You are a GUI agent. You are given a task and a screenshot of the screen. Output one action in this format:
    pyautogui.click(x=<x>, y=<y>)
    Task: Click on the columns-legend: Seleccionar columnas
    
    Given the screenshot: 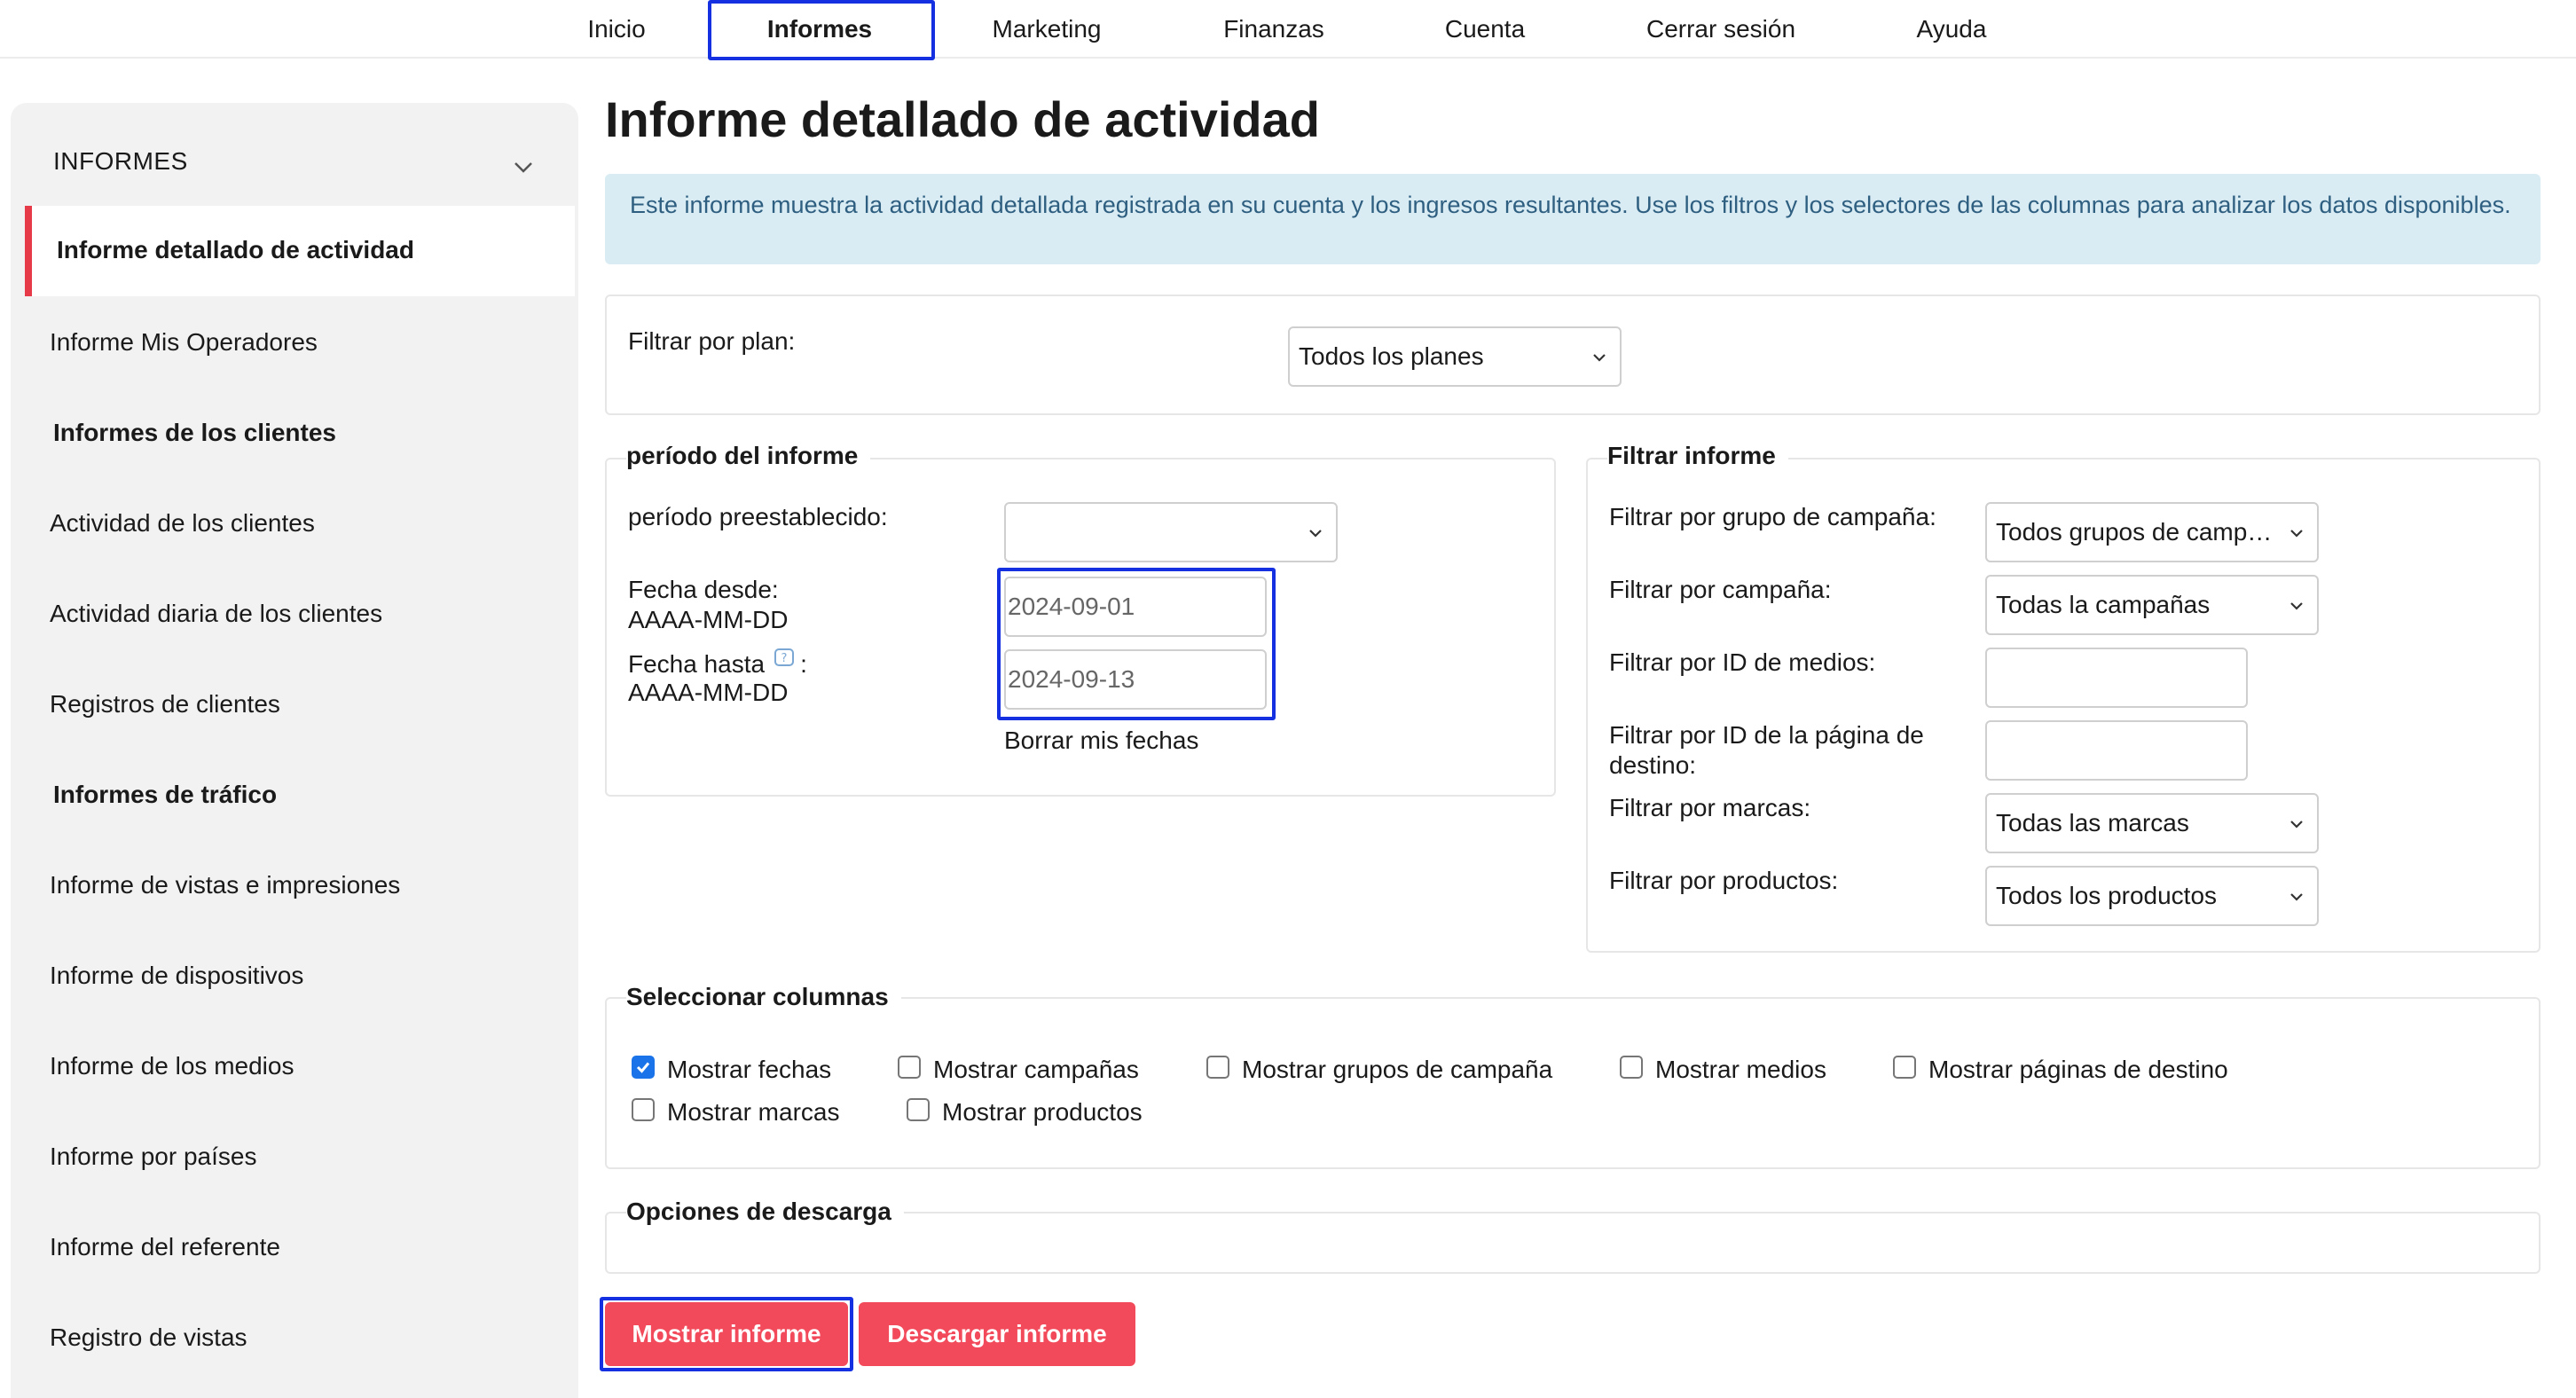 What is the action you would take?
    pyautogui.click(x=763, y=997)
    